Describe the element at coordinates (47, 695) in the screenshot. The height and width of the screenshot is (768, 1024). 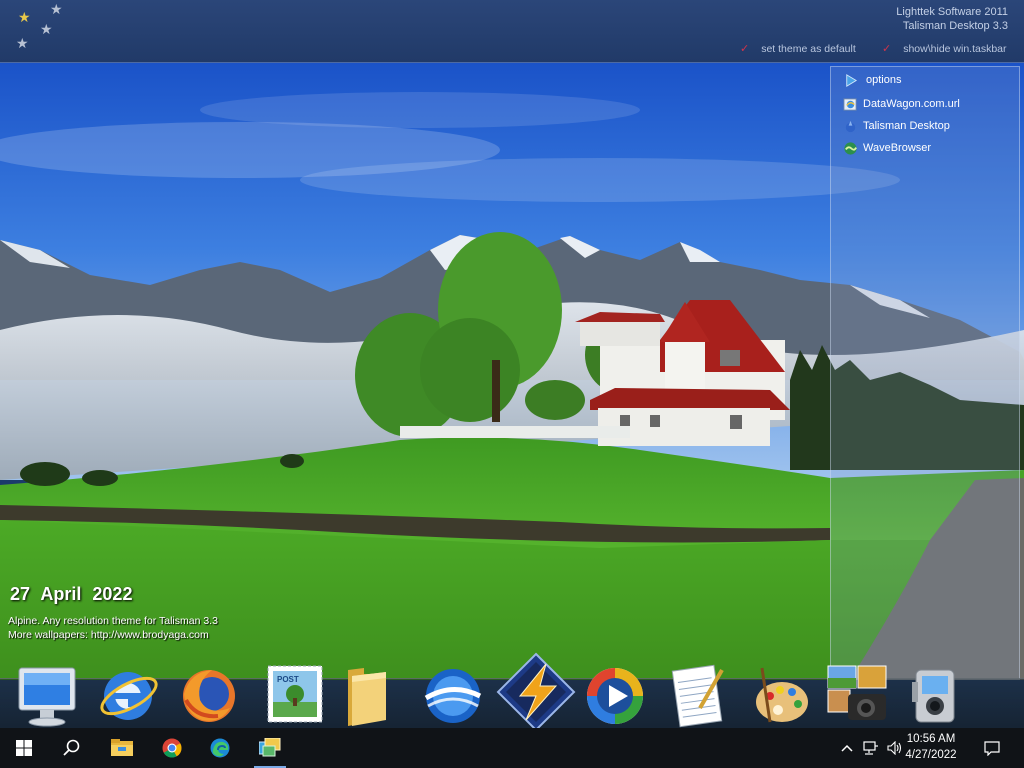
I see `my-computer-icon` at that location.